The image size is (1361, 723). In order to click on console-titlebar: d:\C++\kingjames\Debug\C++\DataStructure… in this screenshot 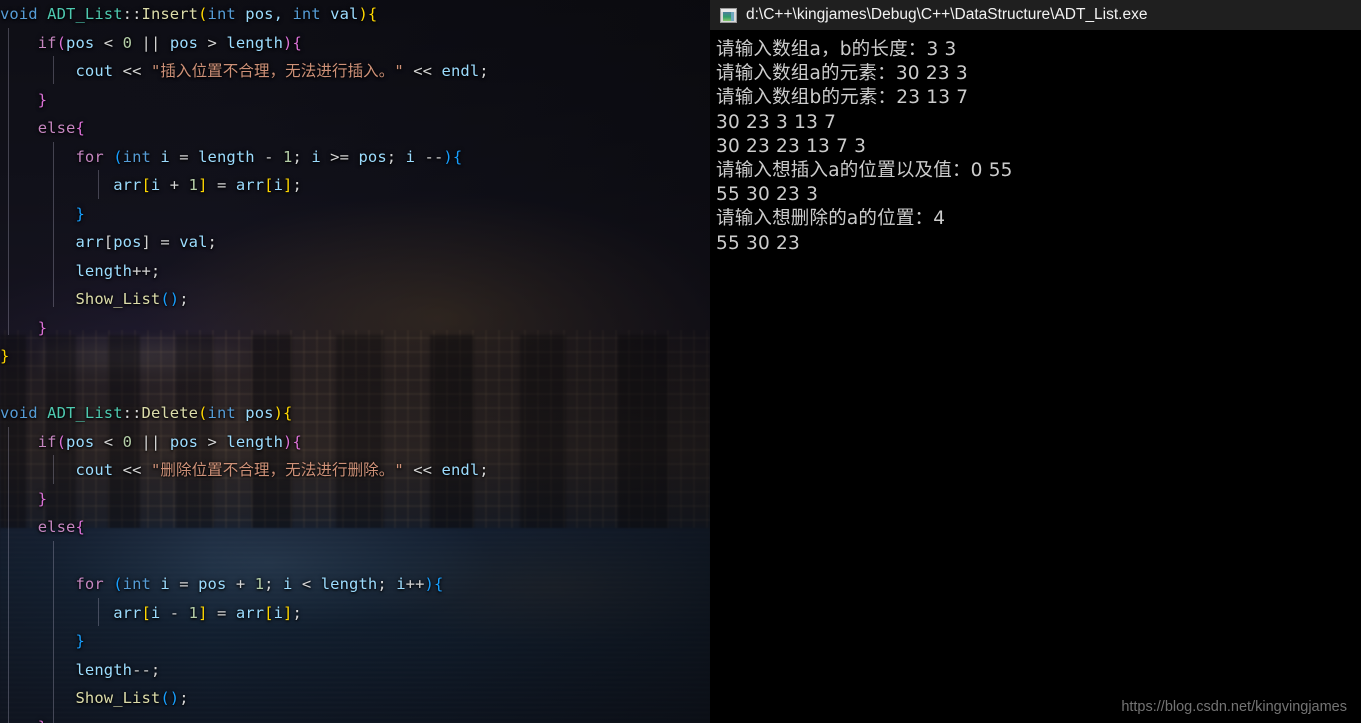, I will do `click(1035, 15)`.